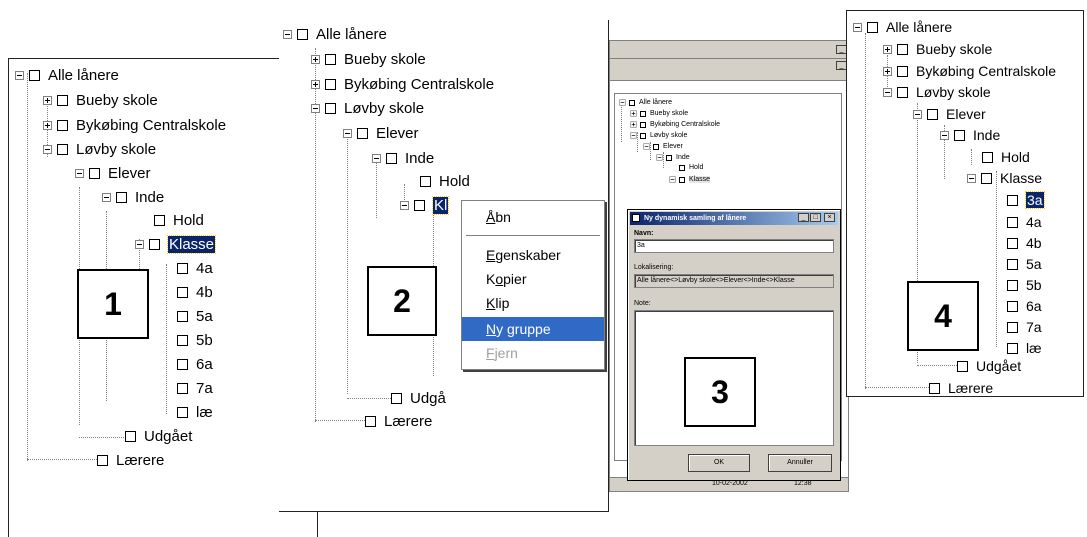  What do you see at coordinates (533, 279) in the screenshot?
I see `menu-item-kopier: Kopier` at bounding box center [533, 279].